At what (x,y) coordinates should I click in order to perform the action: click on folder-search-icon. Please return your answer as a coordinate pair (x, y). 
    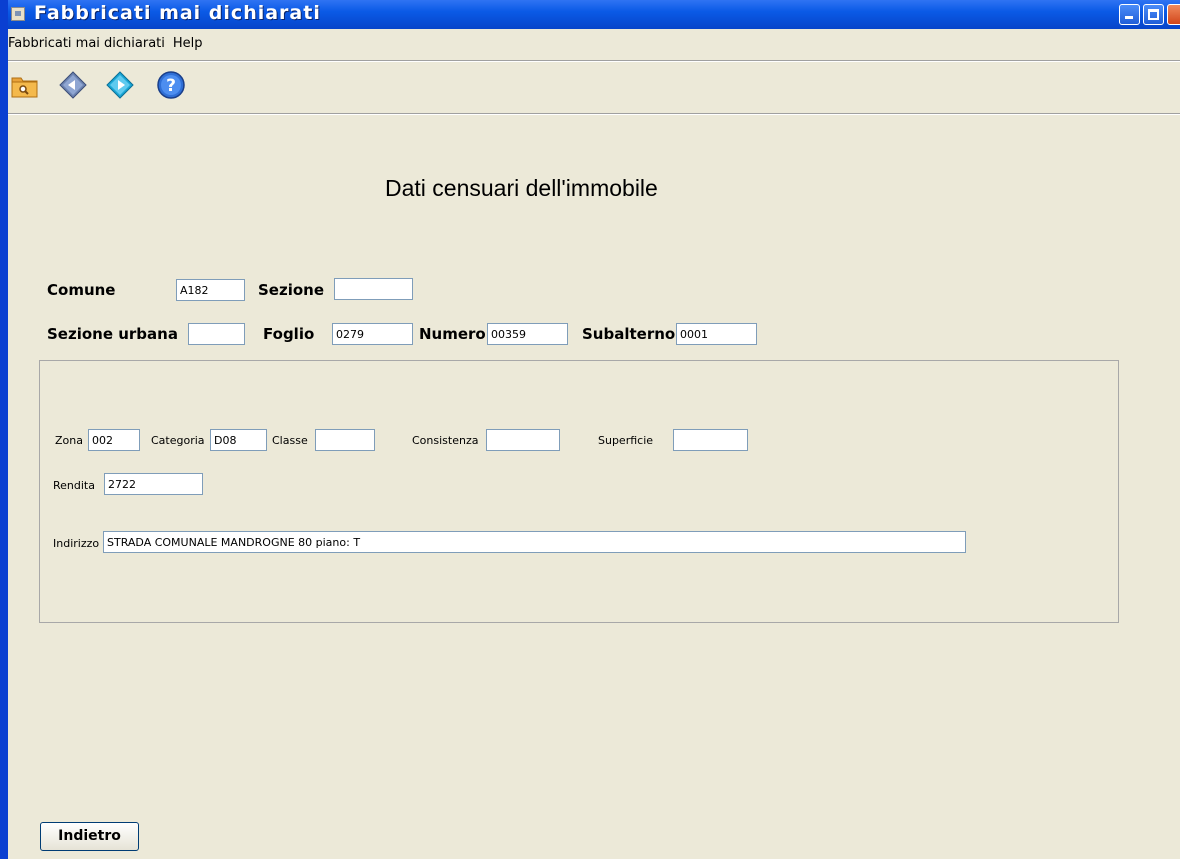
    Looking at the image, I should click on (25, 85).